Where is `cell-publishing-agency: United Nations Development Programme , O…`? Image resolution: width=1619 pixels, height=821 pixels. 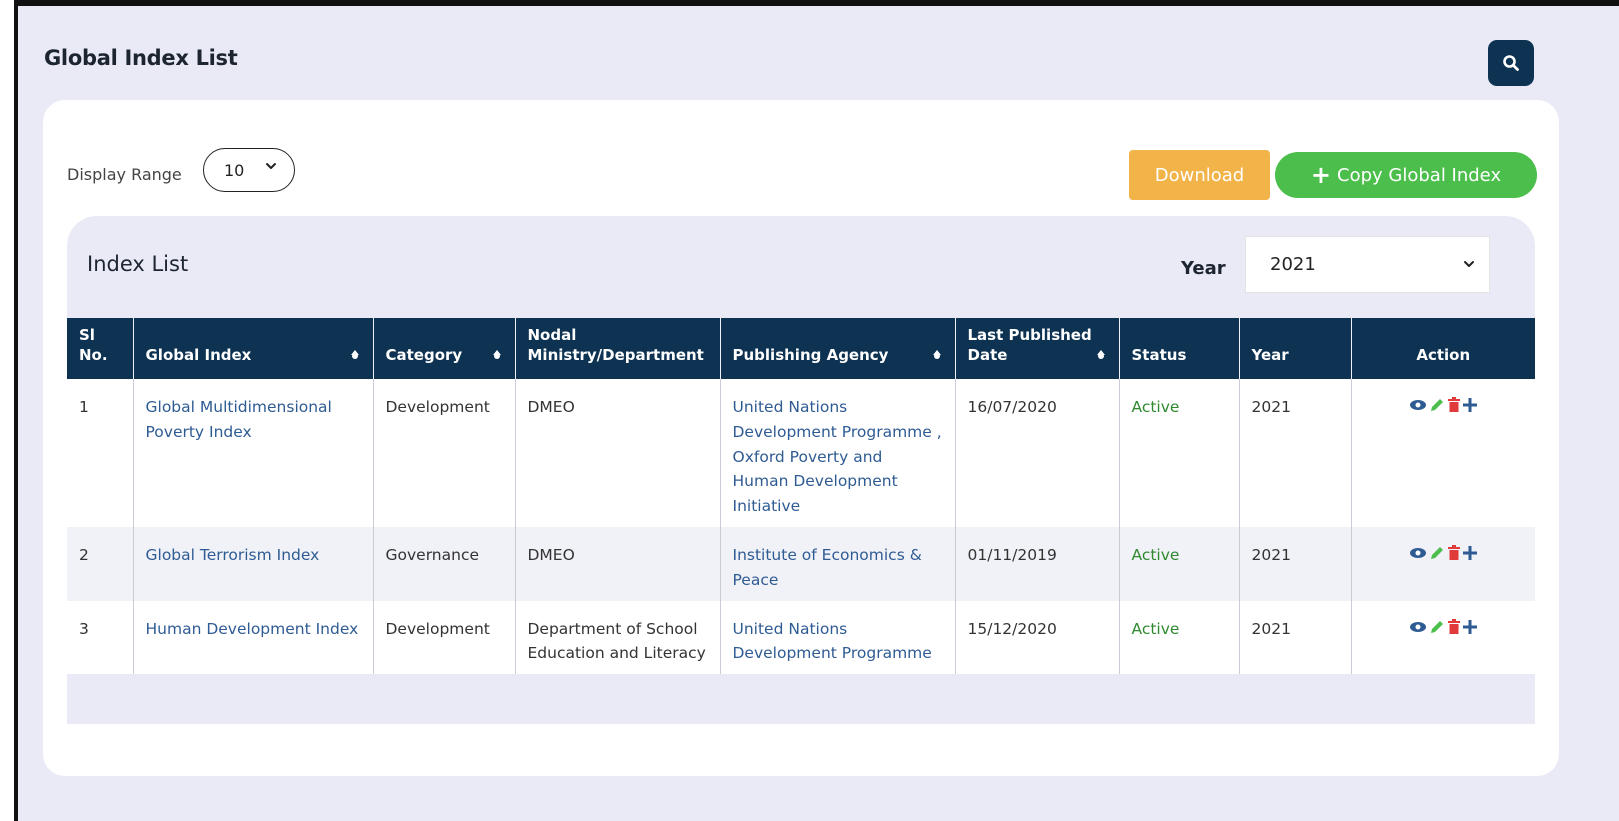
cell-publishing-agency: United Nations Development Programme , O… is located at coordinates (838, 453).